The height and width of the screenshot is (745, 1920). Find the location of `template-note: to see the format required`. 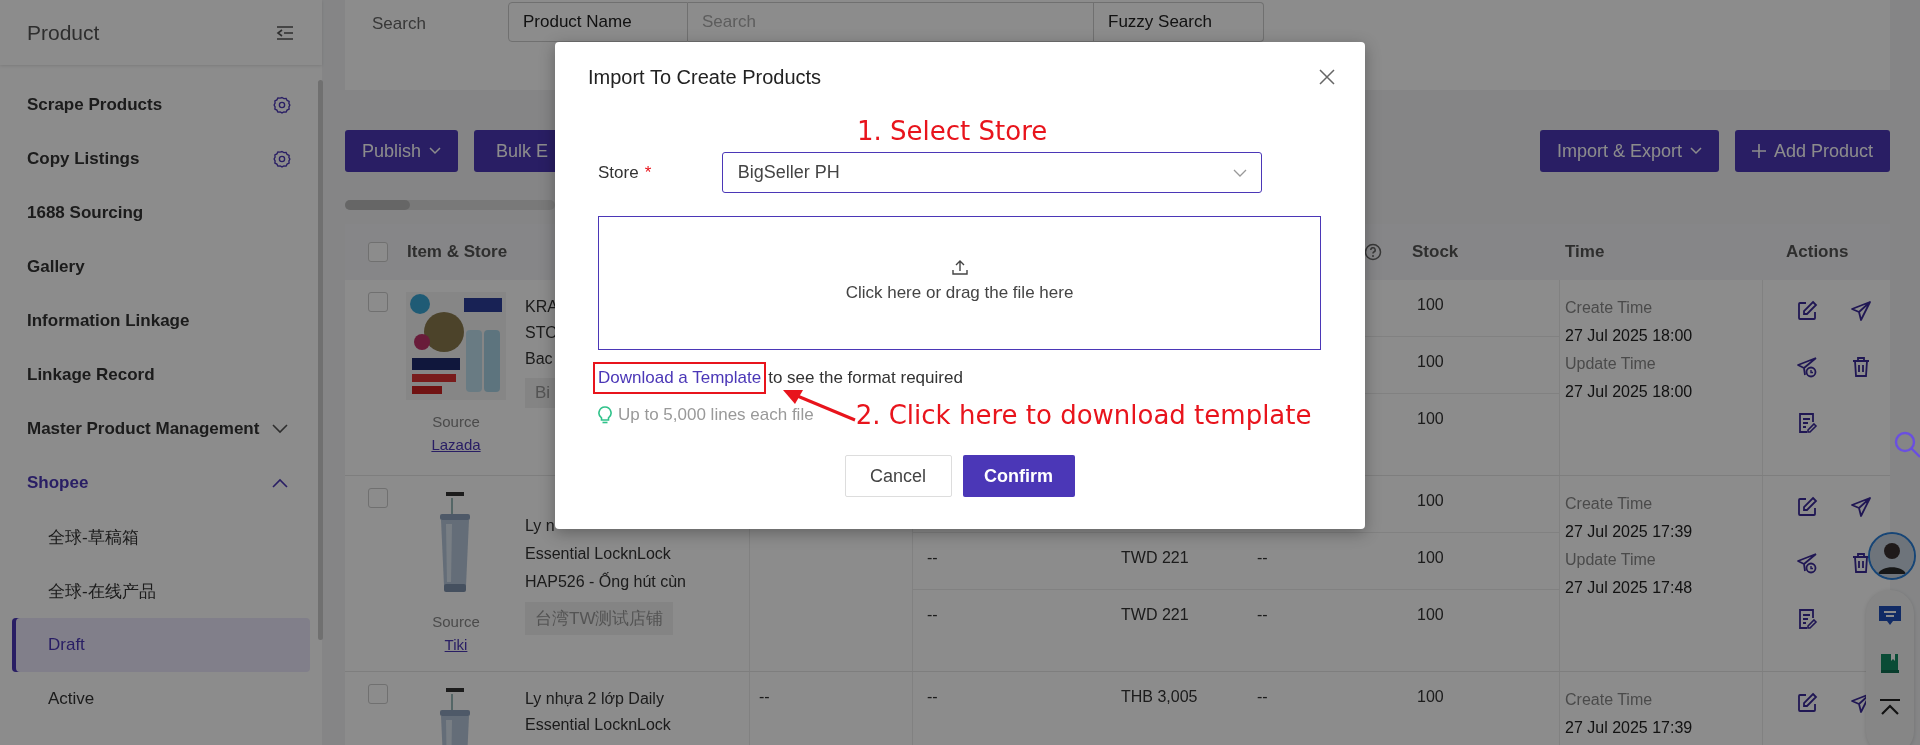

template-note: to see the format required is located at coordinates (865, 377).